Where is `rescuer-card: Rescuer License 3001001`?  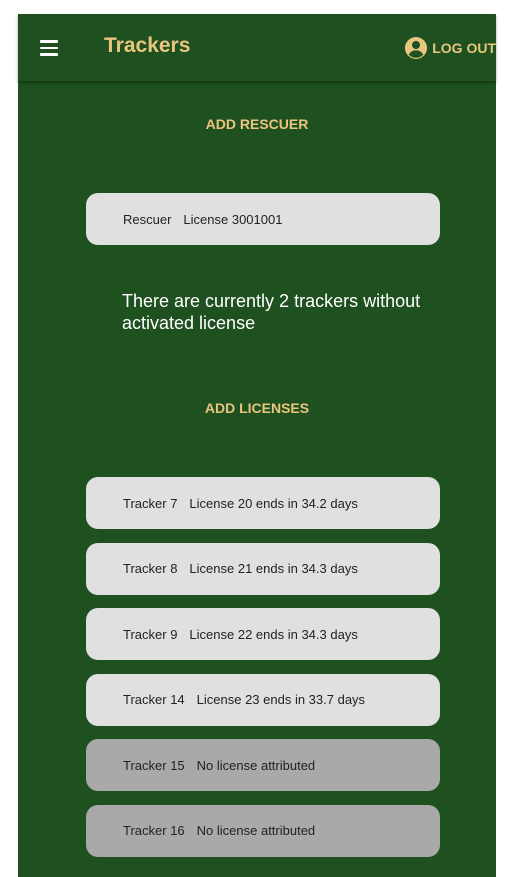 rescuer-card: Rescuer License 3001001 is located at coordinates (263, 219).